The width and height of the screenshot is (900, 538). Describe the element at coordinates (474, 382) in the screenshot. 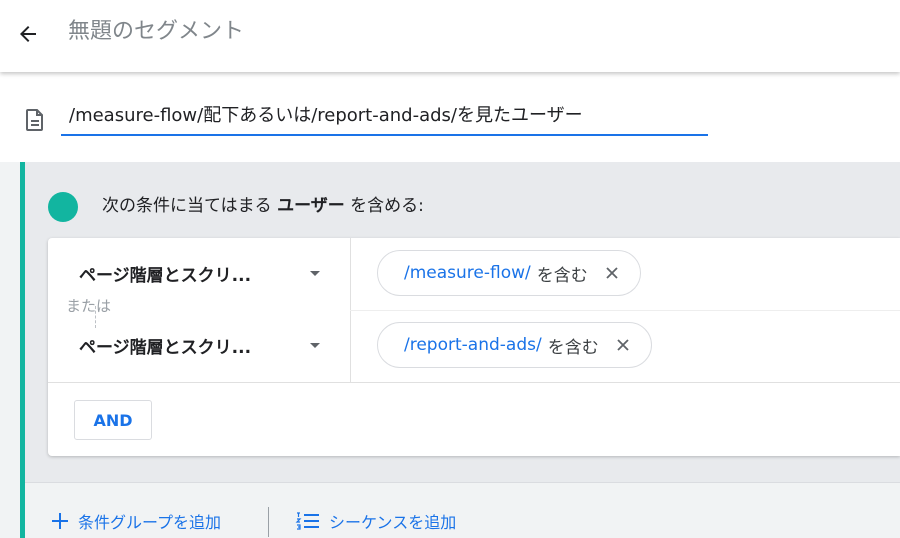

I see `card-divider` at that location.